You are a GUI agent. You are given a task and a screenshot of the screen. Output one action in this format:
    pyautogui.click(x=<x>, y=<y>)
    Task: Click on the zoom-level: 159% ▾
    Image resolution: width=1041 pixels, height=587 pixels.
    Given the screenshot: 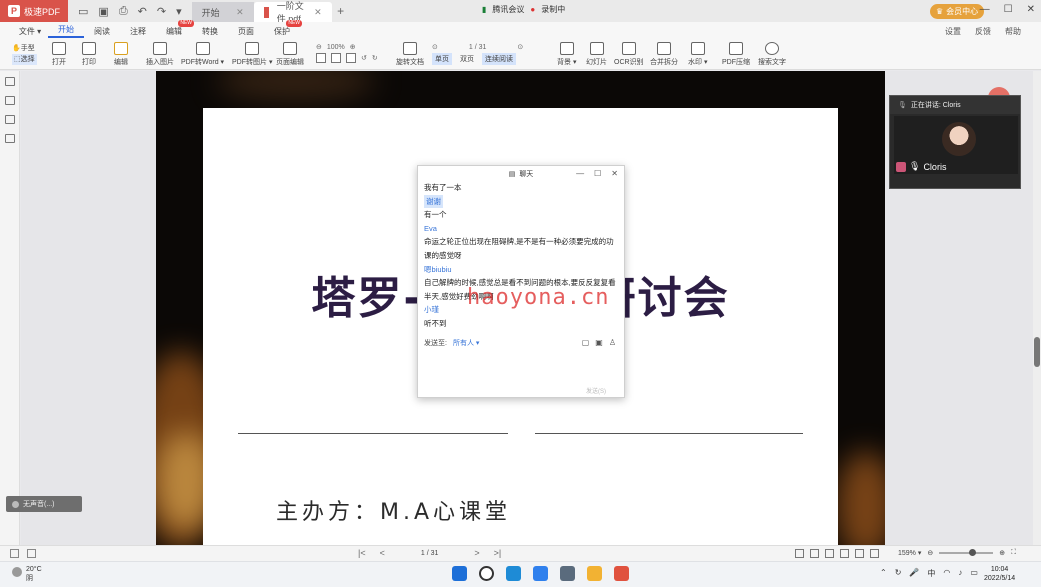 What is the action you would take?
    pyautogui.click(x=909, y=553)
    